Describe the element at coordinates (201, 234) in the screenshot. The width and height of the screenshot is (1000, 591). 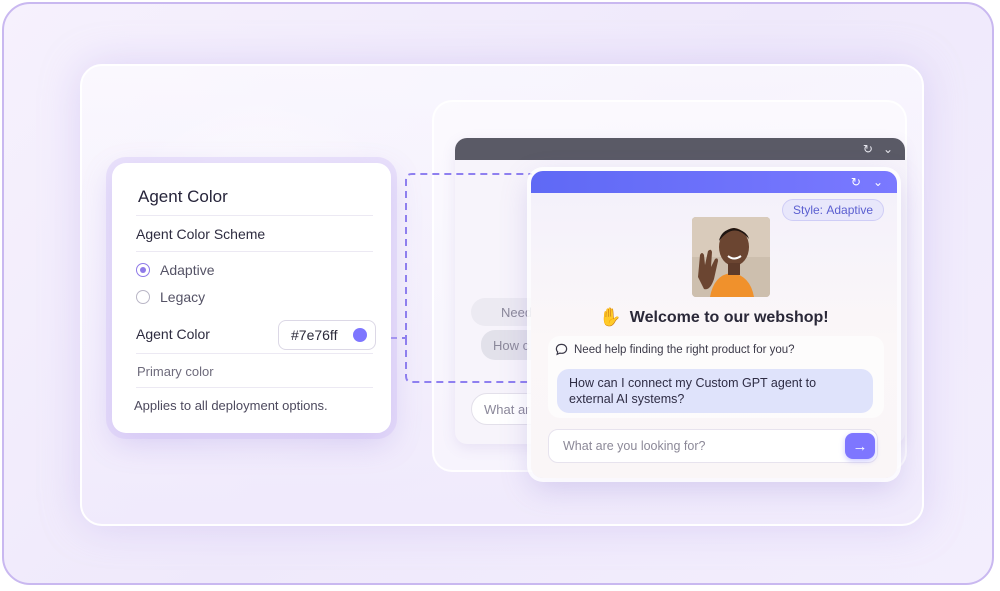
I see `scheme-label: Agent Color Scheme` at that location.